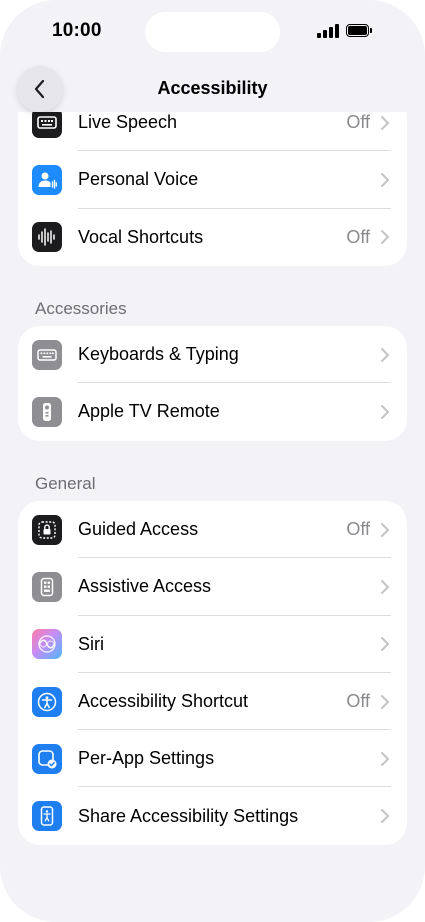 This screenshot has width=425, height=922. What do you see at coordinates (47, 816) in the screenshot?
I see `share-settings-icon` at bounding box center [47, 816].